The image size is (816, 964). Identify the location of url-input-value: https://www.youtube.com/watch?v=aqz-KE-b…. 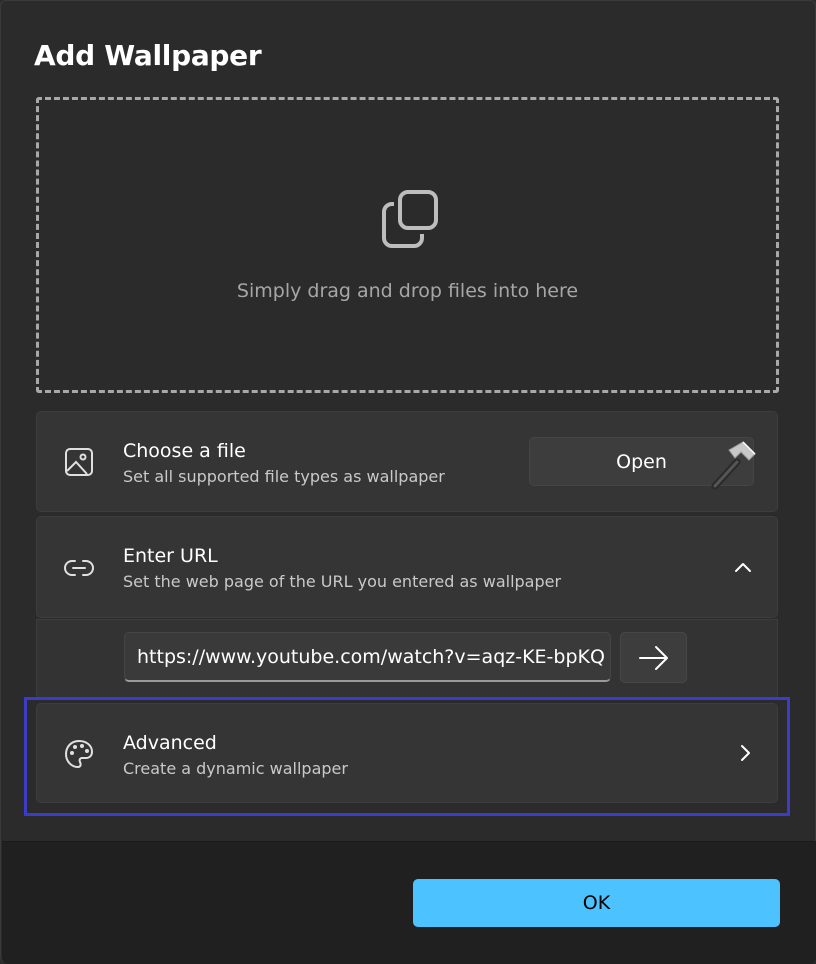
(371, 656).